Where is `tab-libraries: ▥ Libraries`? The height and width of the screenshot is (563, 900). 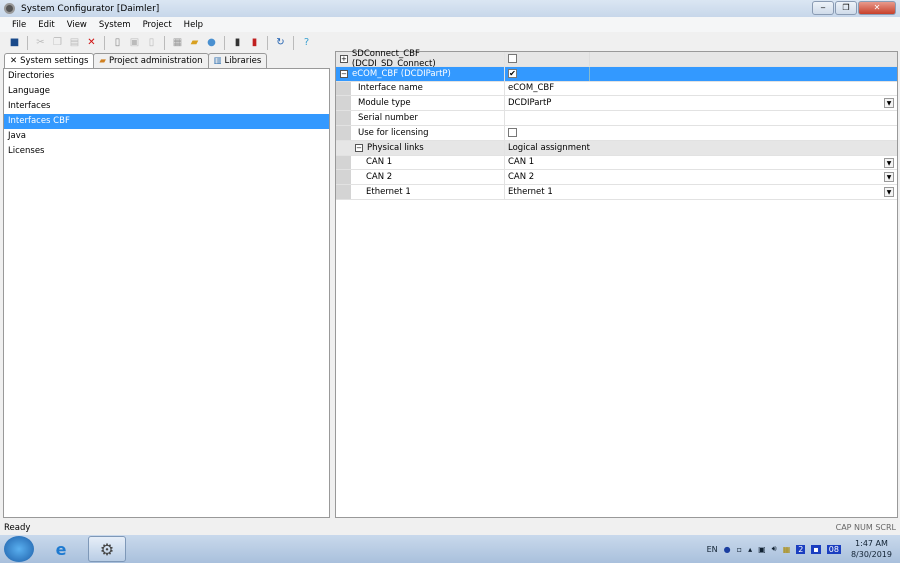
tab-libraries: ▥ Libraries is located at coordinates (237, 60).